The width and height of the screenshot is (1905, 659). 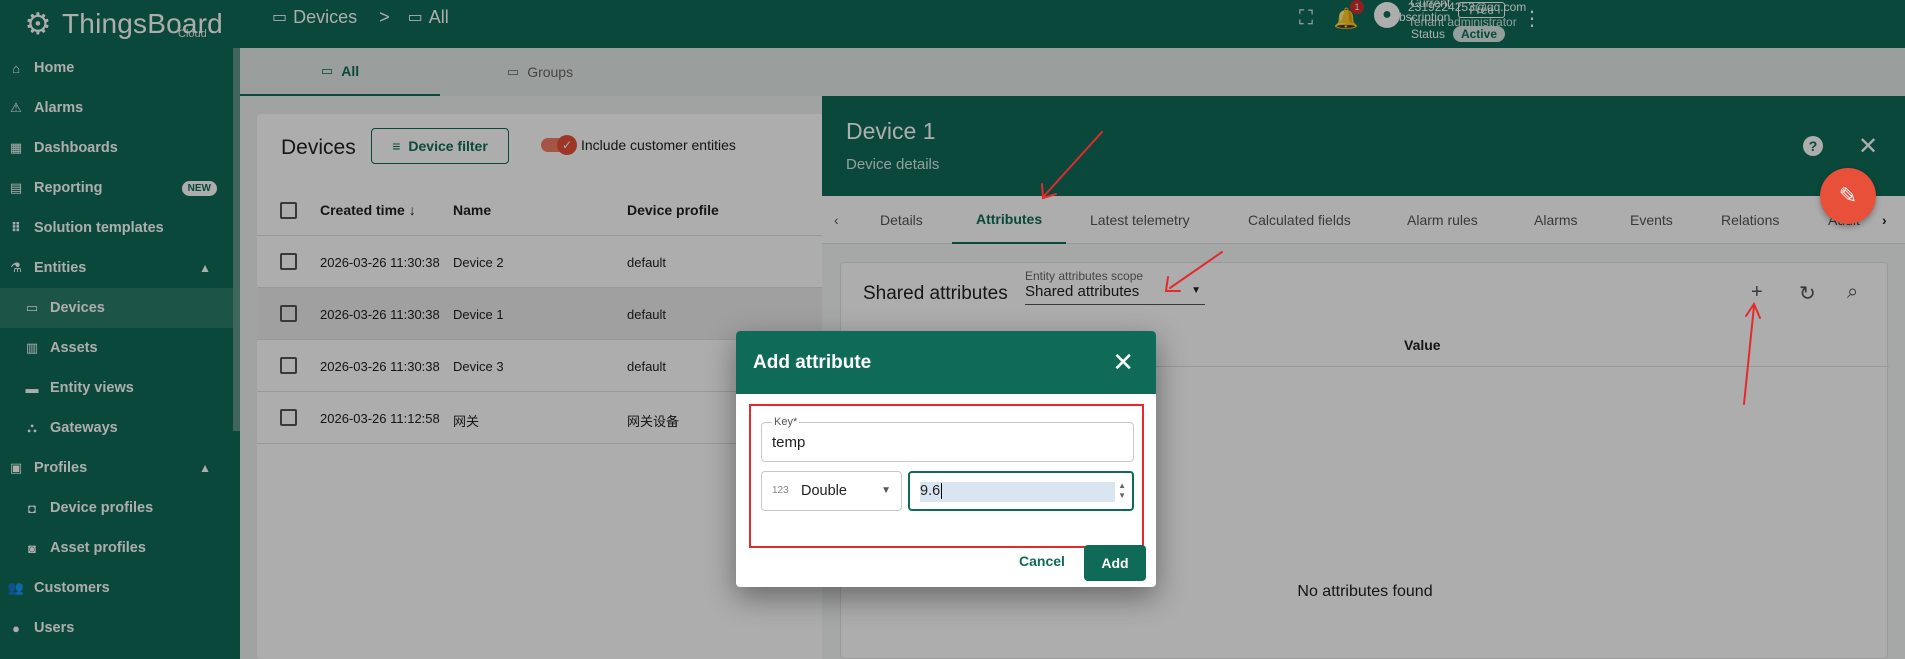 I want to click on value-type-select: 123 Double ▼, so click(x=831, y=491).